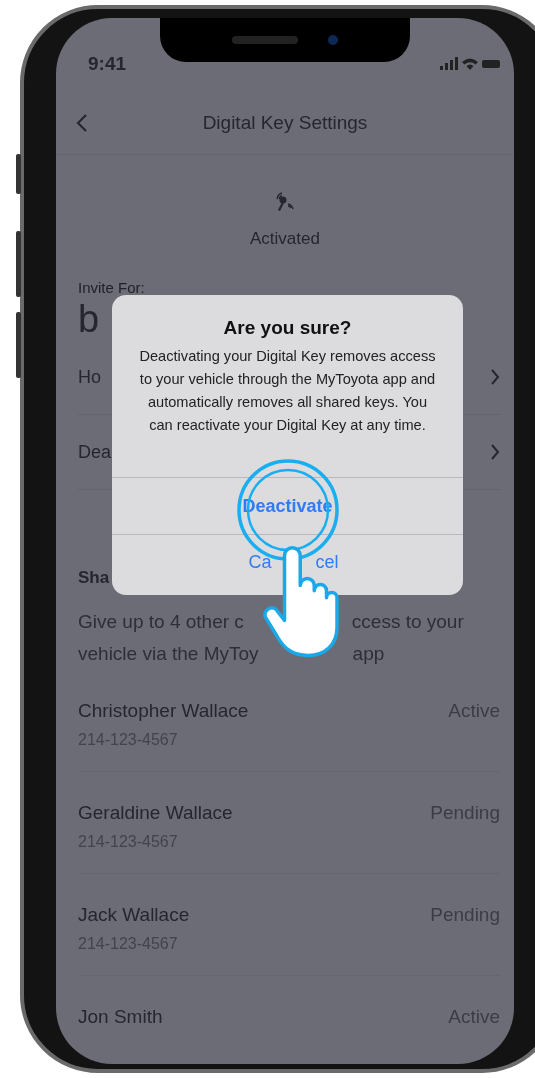 The height and width of the screenshot is (1078, 535). What do you see at coordinates (168, 654) in the screenshot?
I see `description-text: vehicle via the MyToy` at bounding box center [168, 654].